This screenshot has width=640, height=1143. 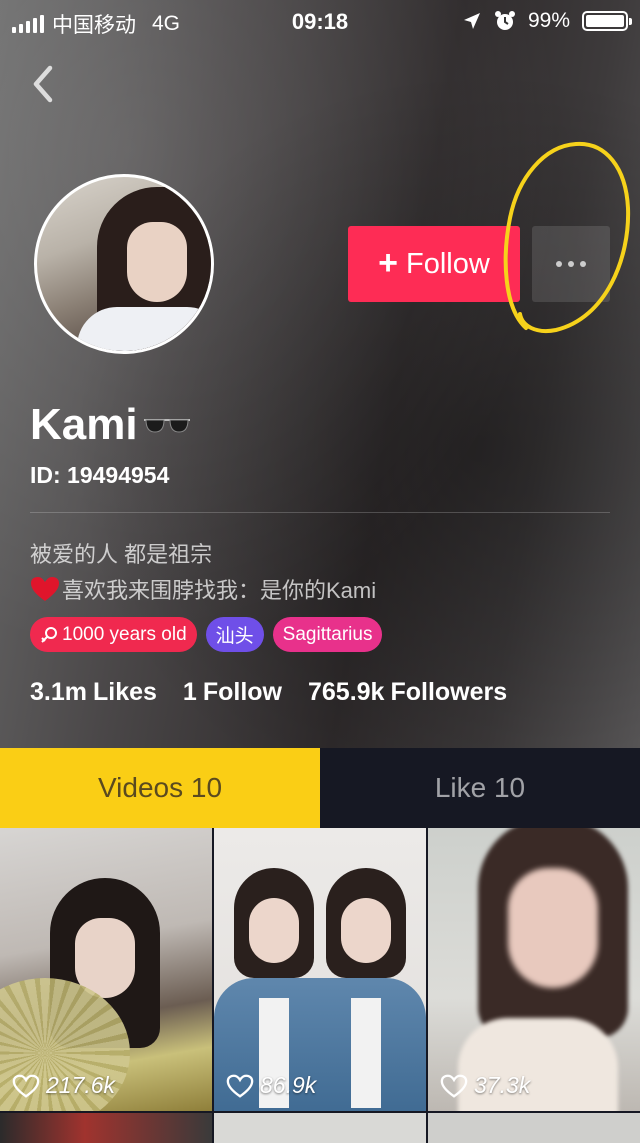 What do you see at coordinates (84, 424) in the screenshot?
I see `profile-name-text: Kami` at bounding box center [84, 424].